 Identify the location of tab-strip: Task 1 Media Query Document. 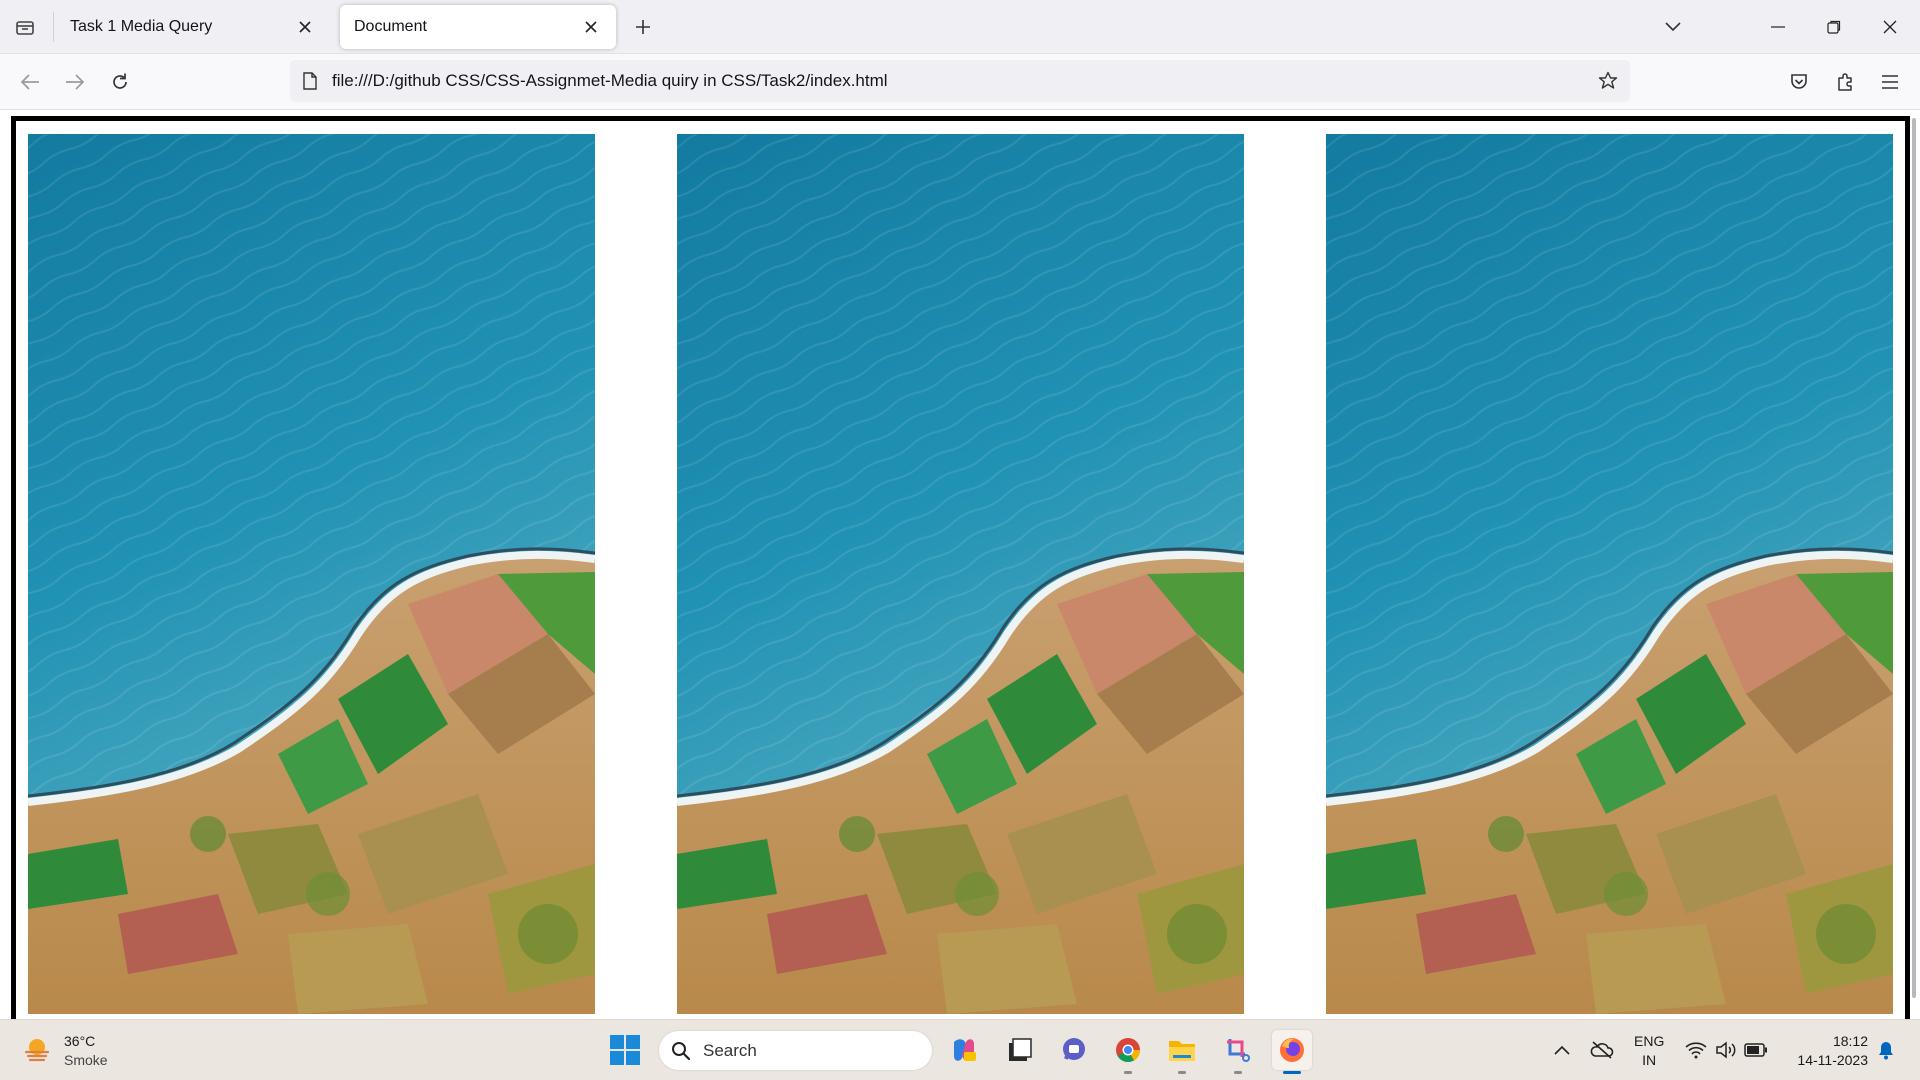
(960, 27).